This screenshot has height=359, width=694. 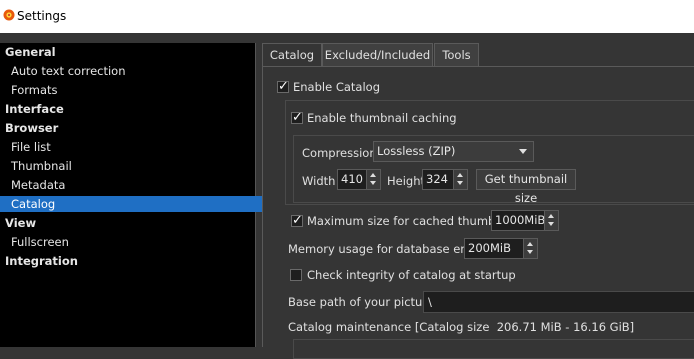 I want to click on sidebar-item-browser: Browser, so click(x=128, y=128).